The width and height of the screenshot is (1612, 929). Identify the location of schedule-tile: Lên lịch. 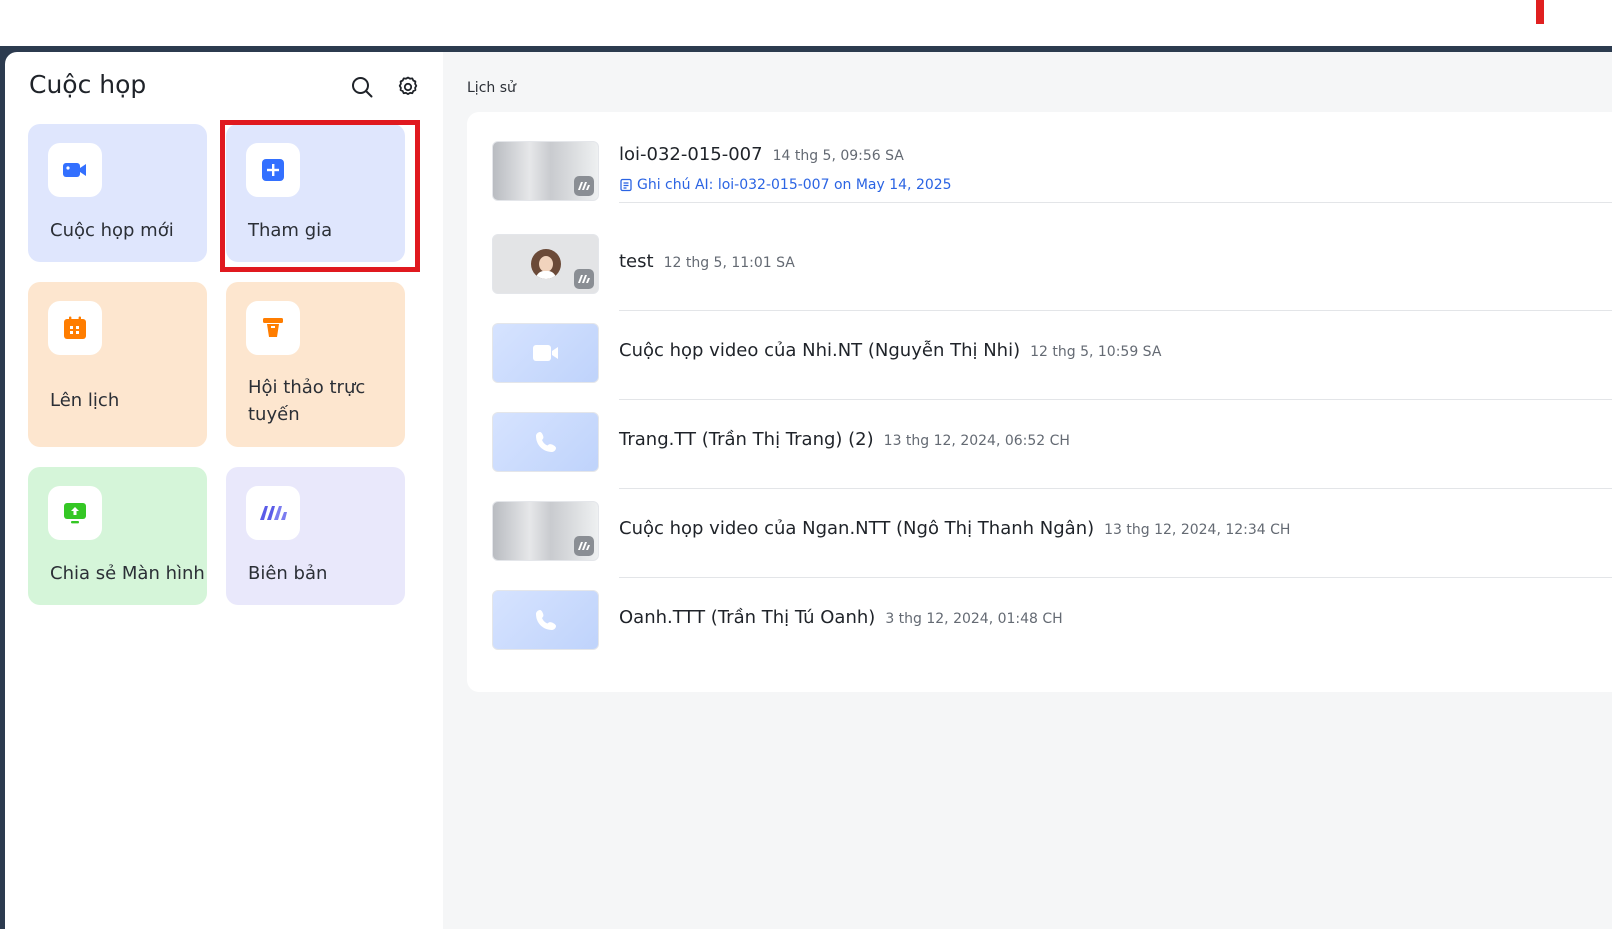
(117, 364).